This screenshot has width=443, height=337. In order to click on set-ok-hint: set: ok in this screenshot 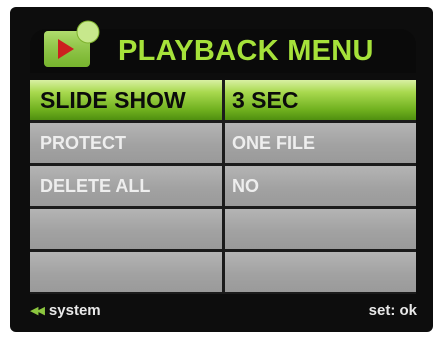, I will do `click(392, 310)`.